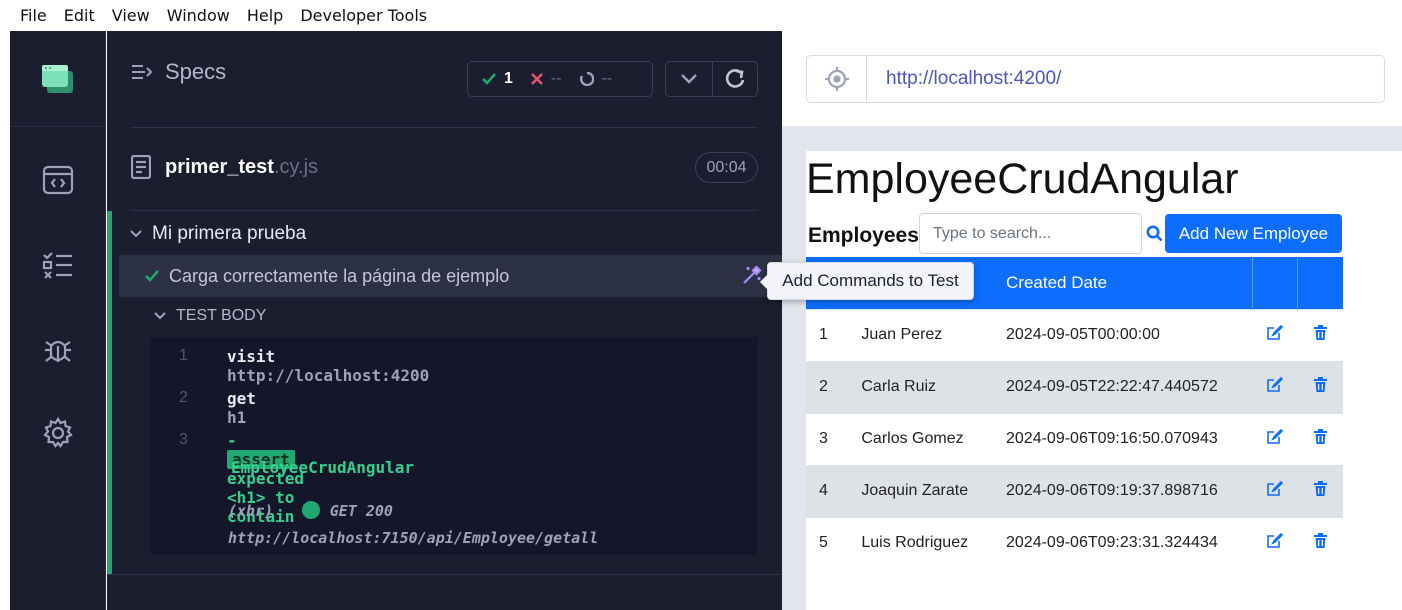  I want to click on divider, so click(444, 574).